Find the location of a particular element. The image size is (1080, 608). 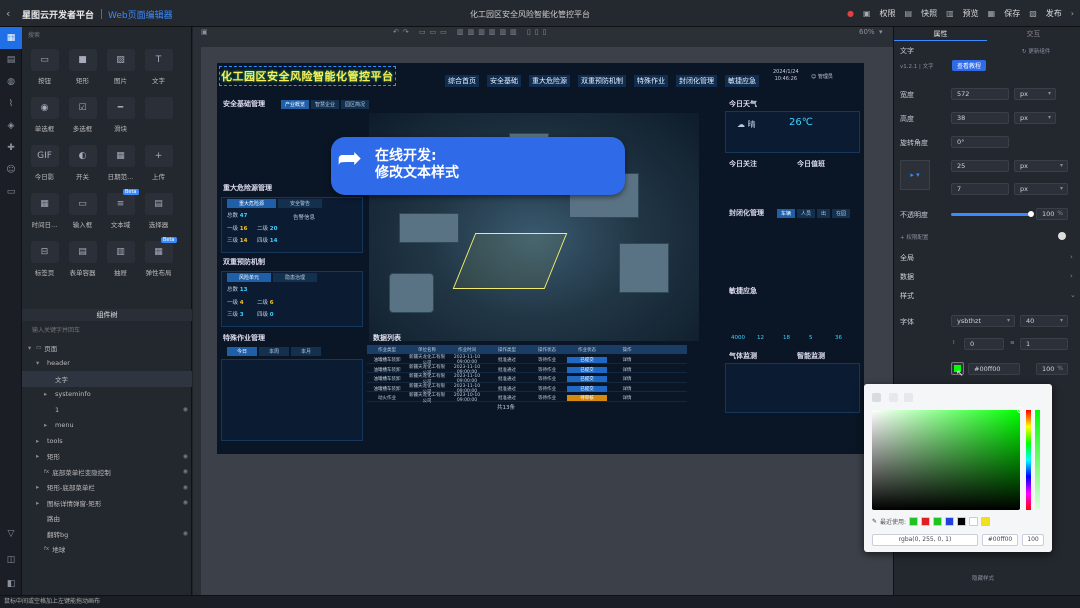

opacity-input: 100% is located at coordinates (1052, 214).